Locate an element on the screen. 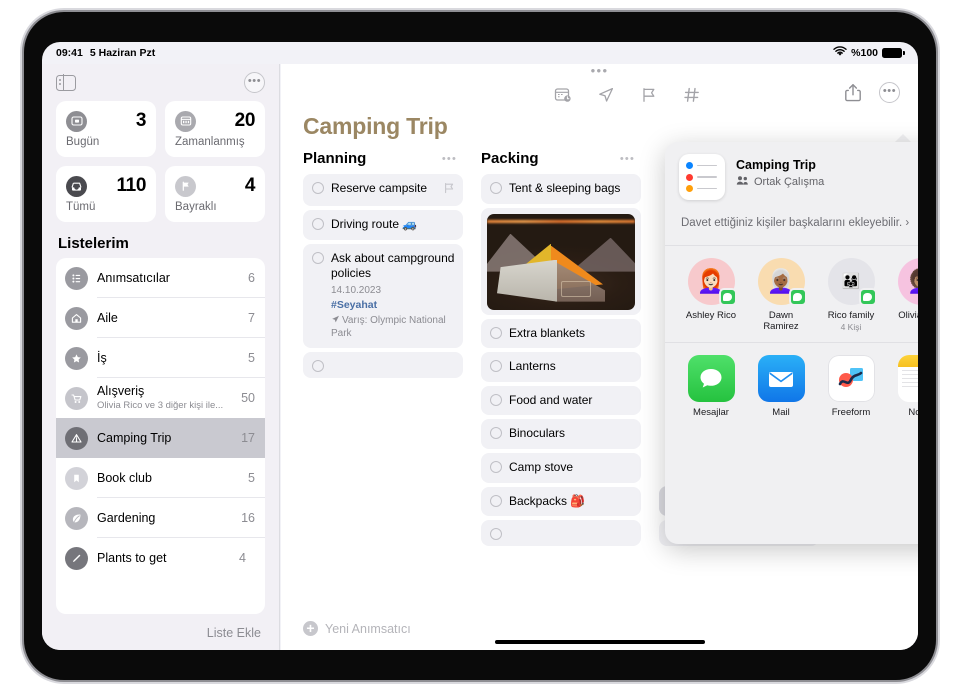 This screenshot has height=692, width=958. apps-row: Mesajlar Mail Freeform No is located at coordinates (791, 385).